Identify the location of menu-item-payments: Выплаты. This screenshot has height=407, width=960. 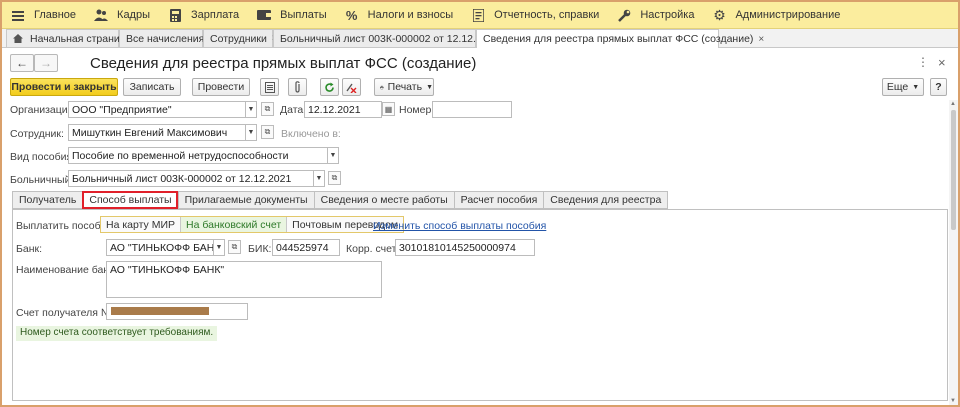
(291, 15).